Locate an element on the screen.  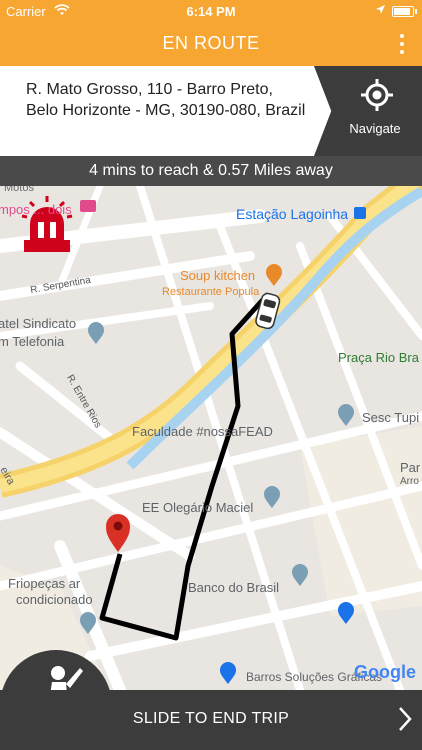
slide-to-end-trip-label: SLIDE TO END TRIP is located at coordinates (211, 718).